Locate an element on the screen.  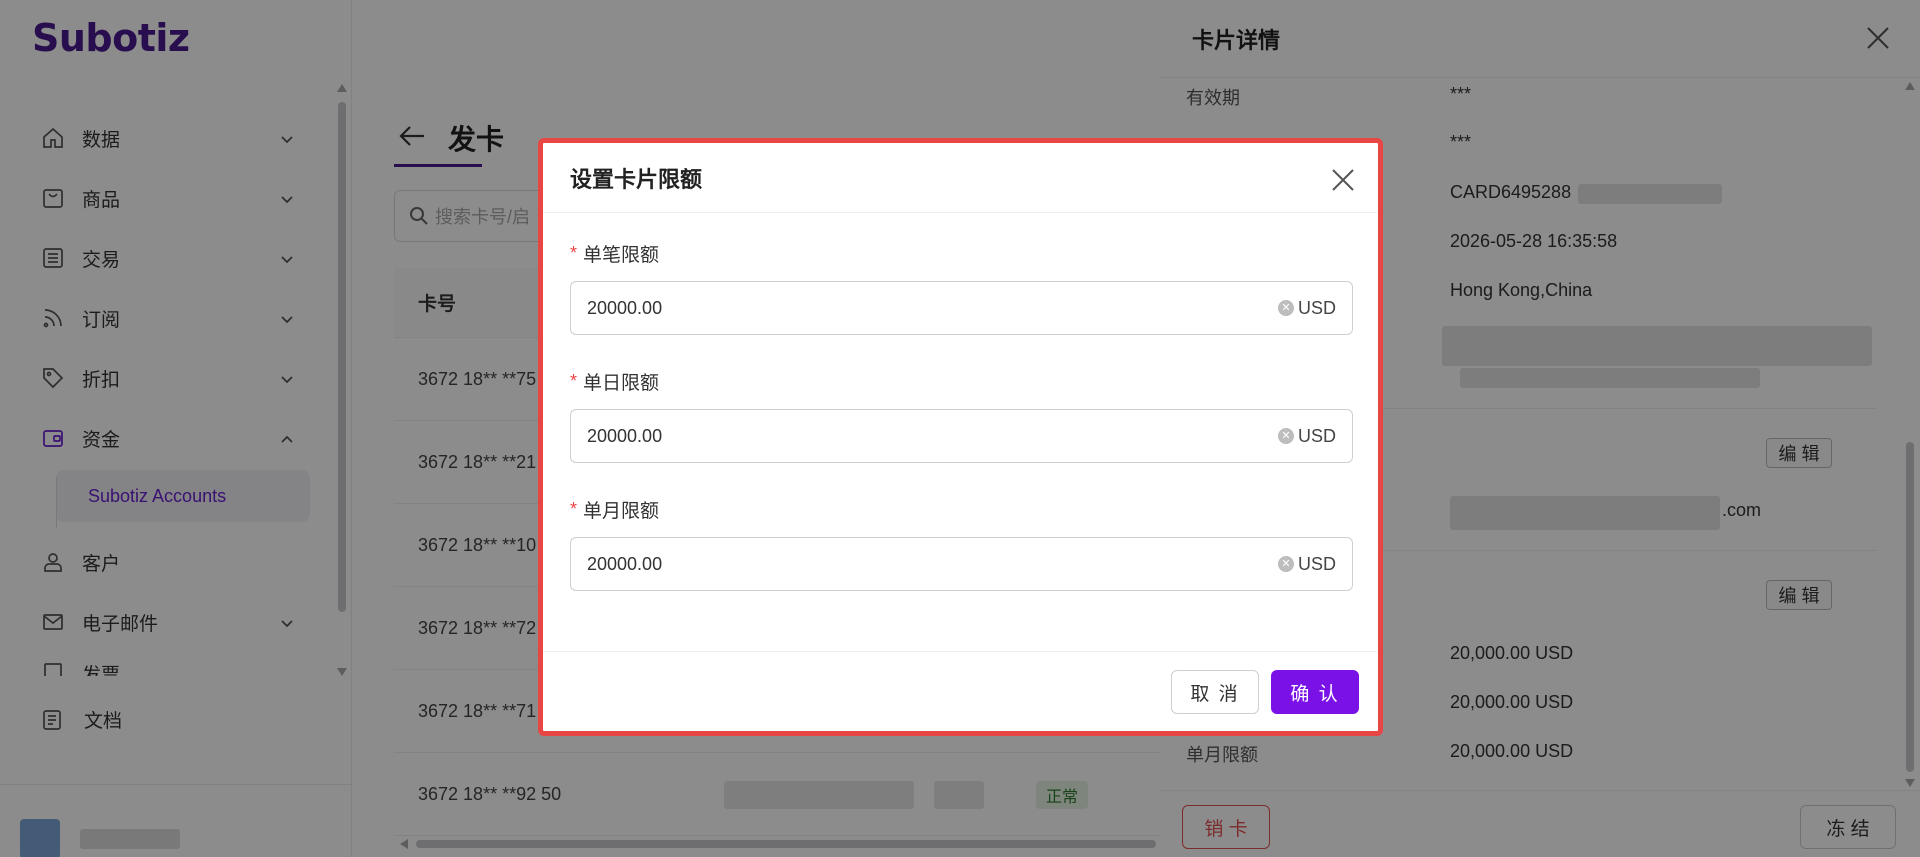
field-label-text: 单笔限额 is located at coordinates (621, 255).